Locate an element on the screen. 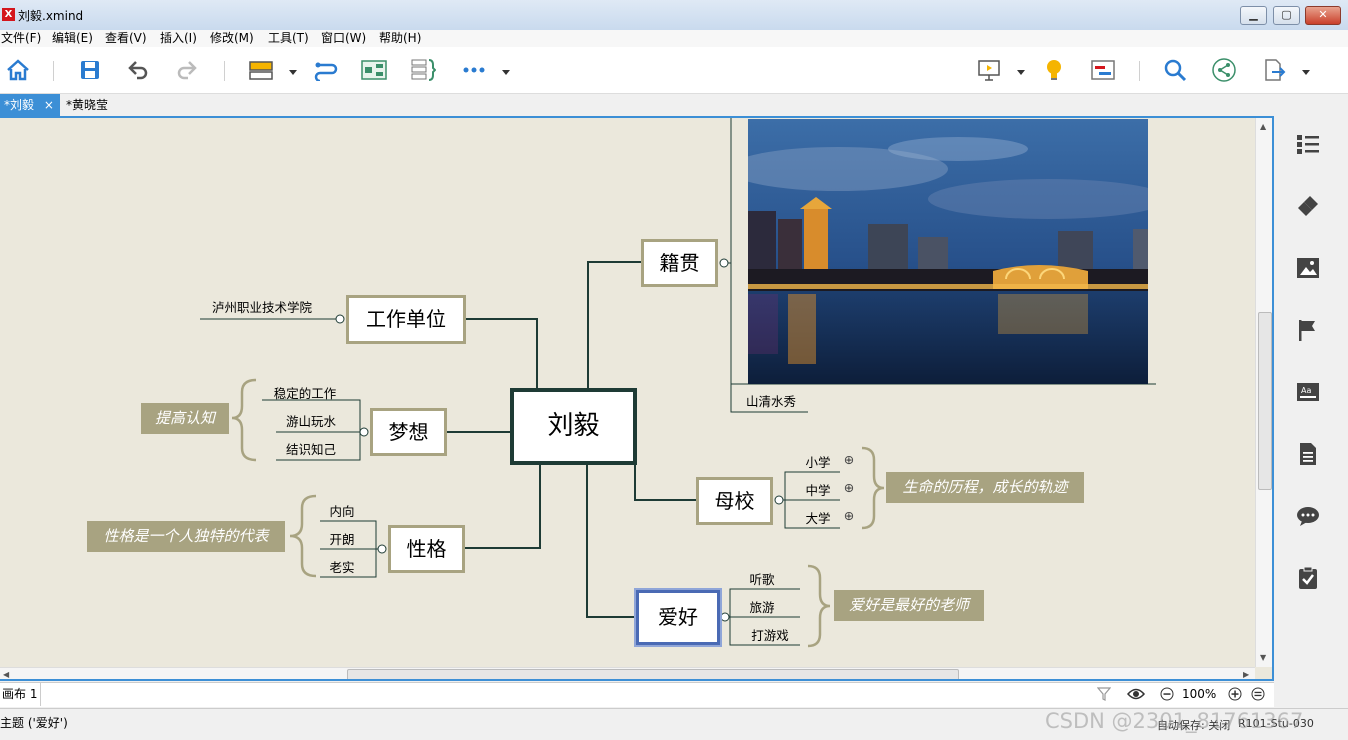 The width and height of the screenshot is (1348, 740). tab-liuyi: *刘毅 × is located at coordinates (30, 105).